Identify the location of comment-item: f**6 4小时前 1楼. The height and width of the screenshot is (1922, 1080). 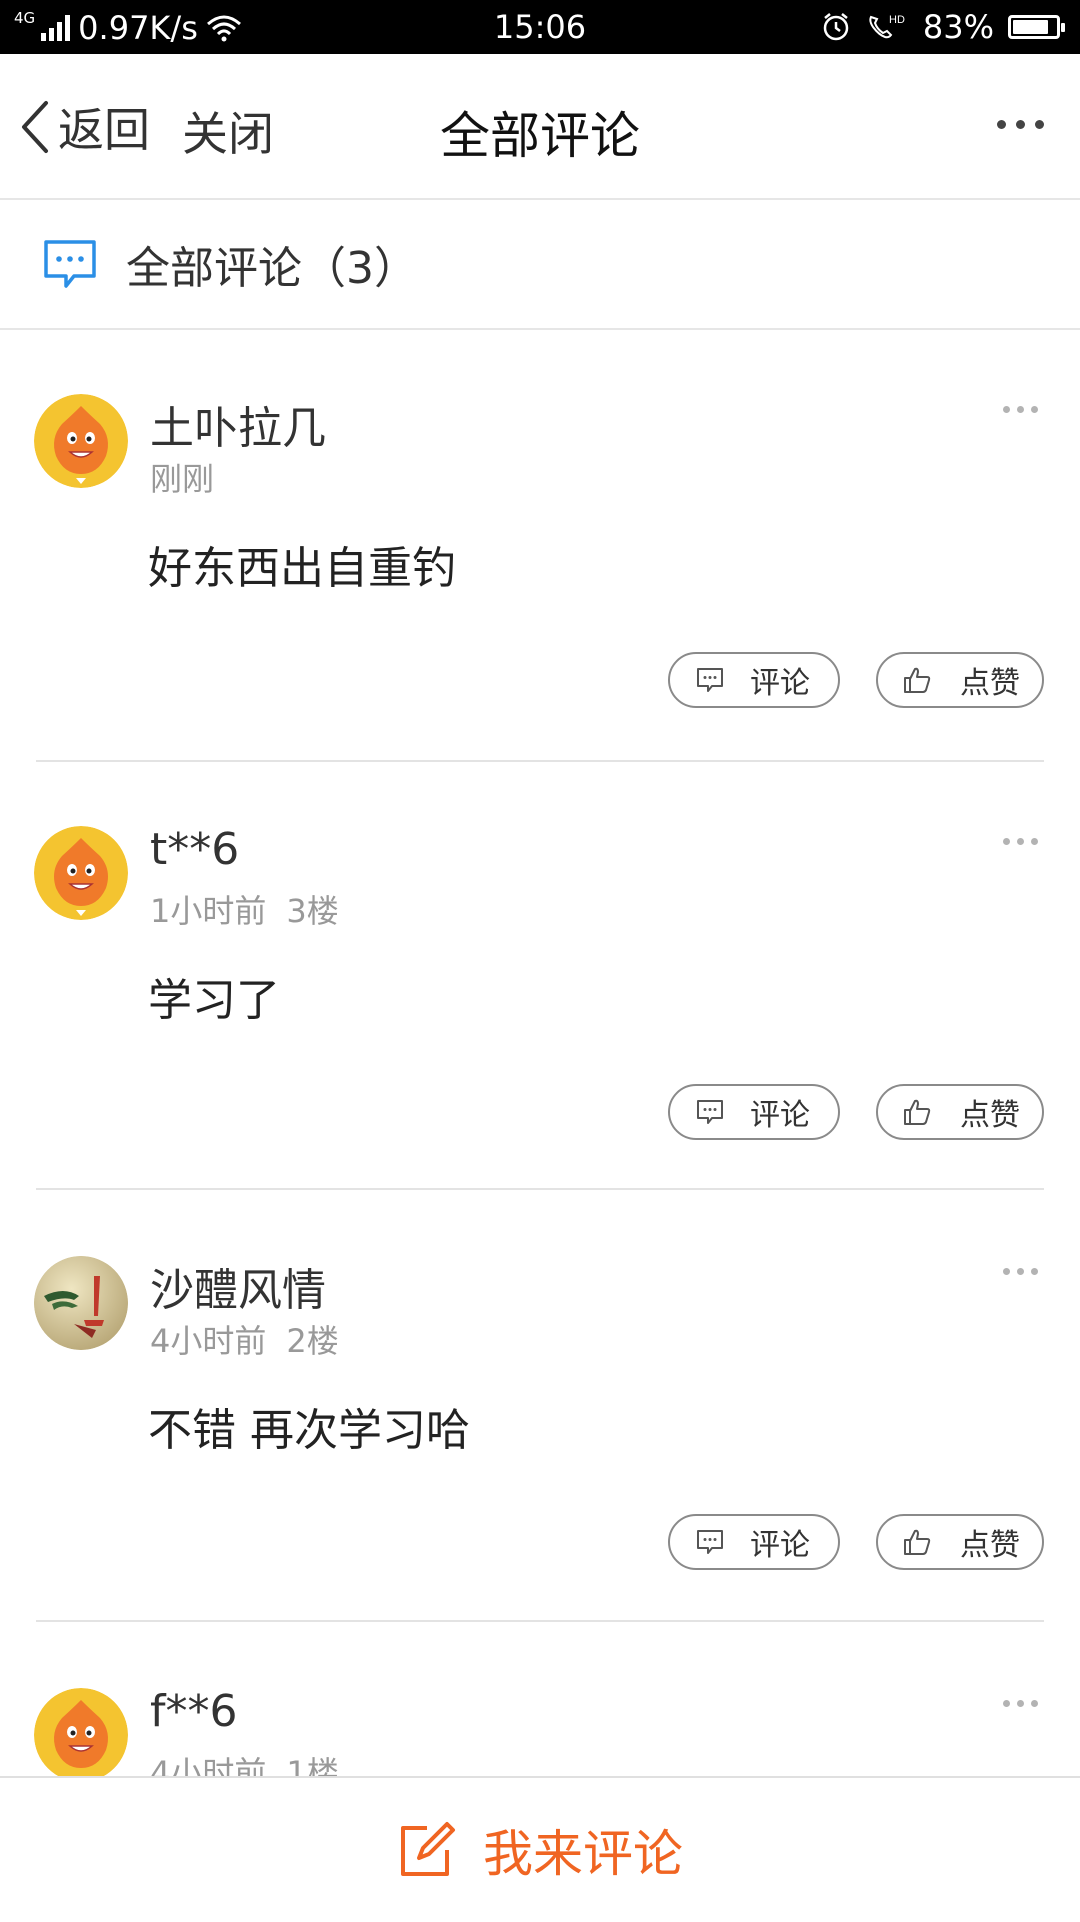
(540, 1732).